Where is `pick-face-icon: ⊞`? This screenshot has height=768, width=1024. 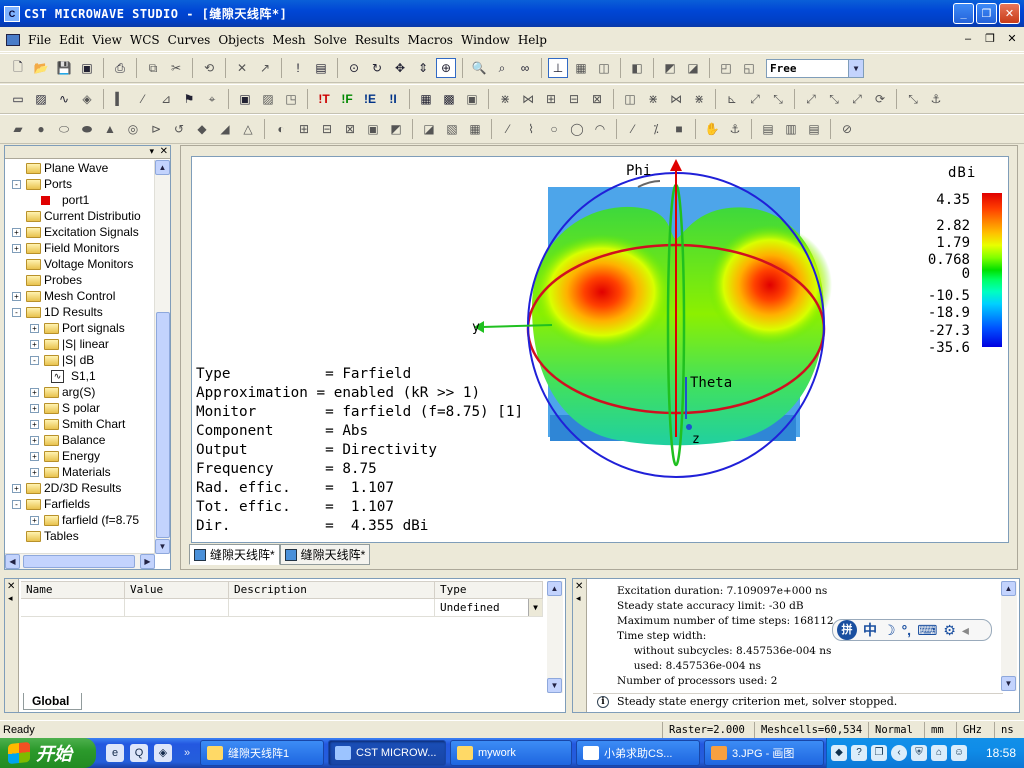 pick-face-icon: ⊞ is located at coordinates (551, 99).